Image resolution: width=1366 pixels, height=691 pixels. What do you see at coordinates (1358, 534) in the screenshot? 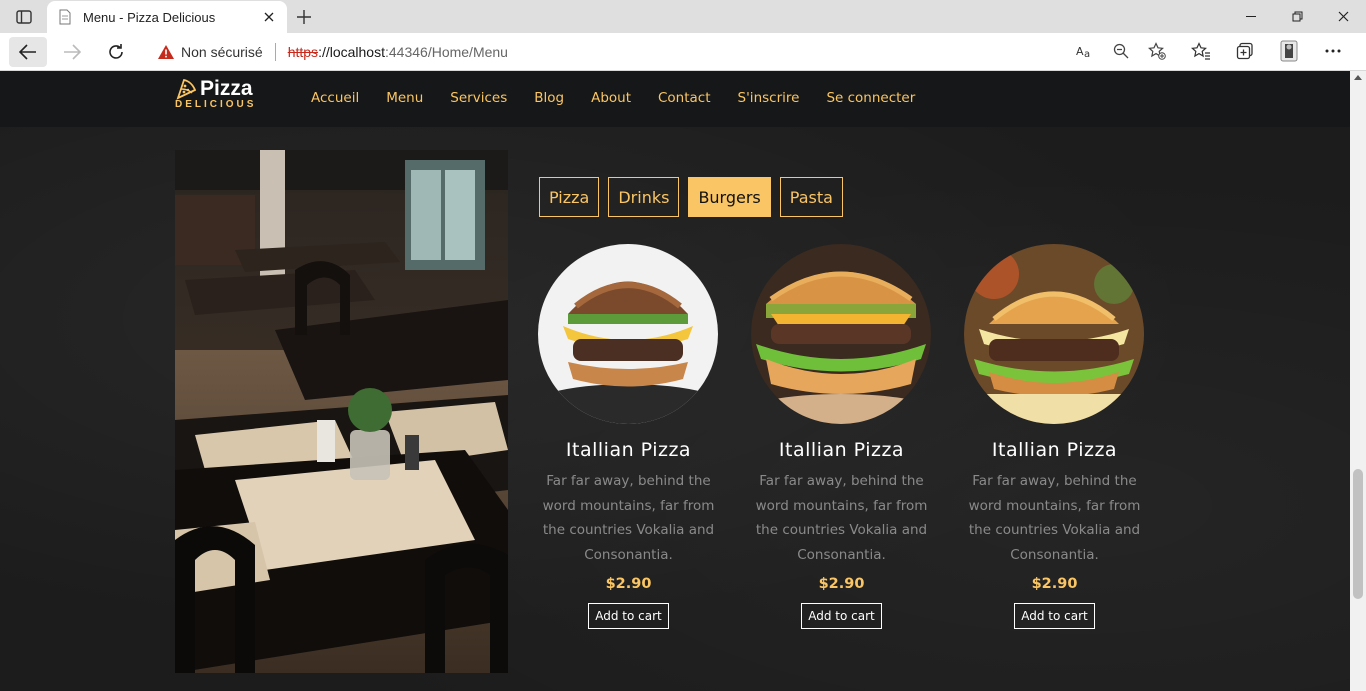
I see `scrollbar-thumb` at bounding box center [1358, 534].